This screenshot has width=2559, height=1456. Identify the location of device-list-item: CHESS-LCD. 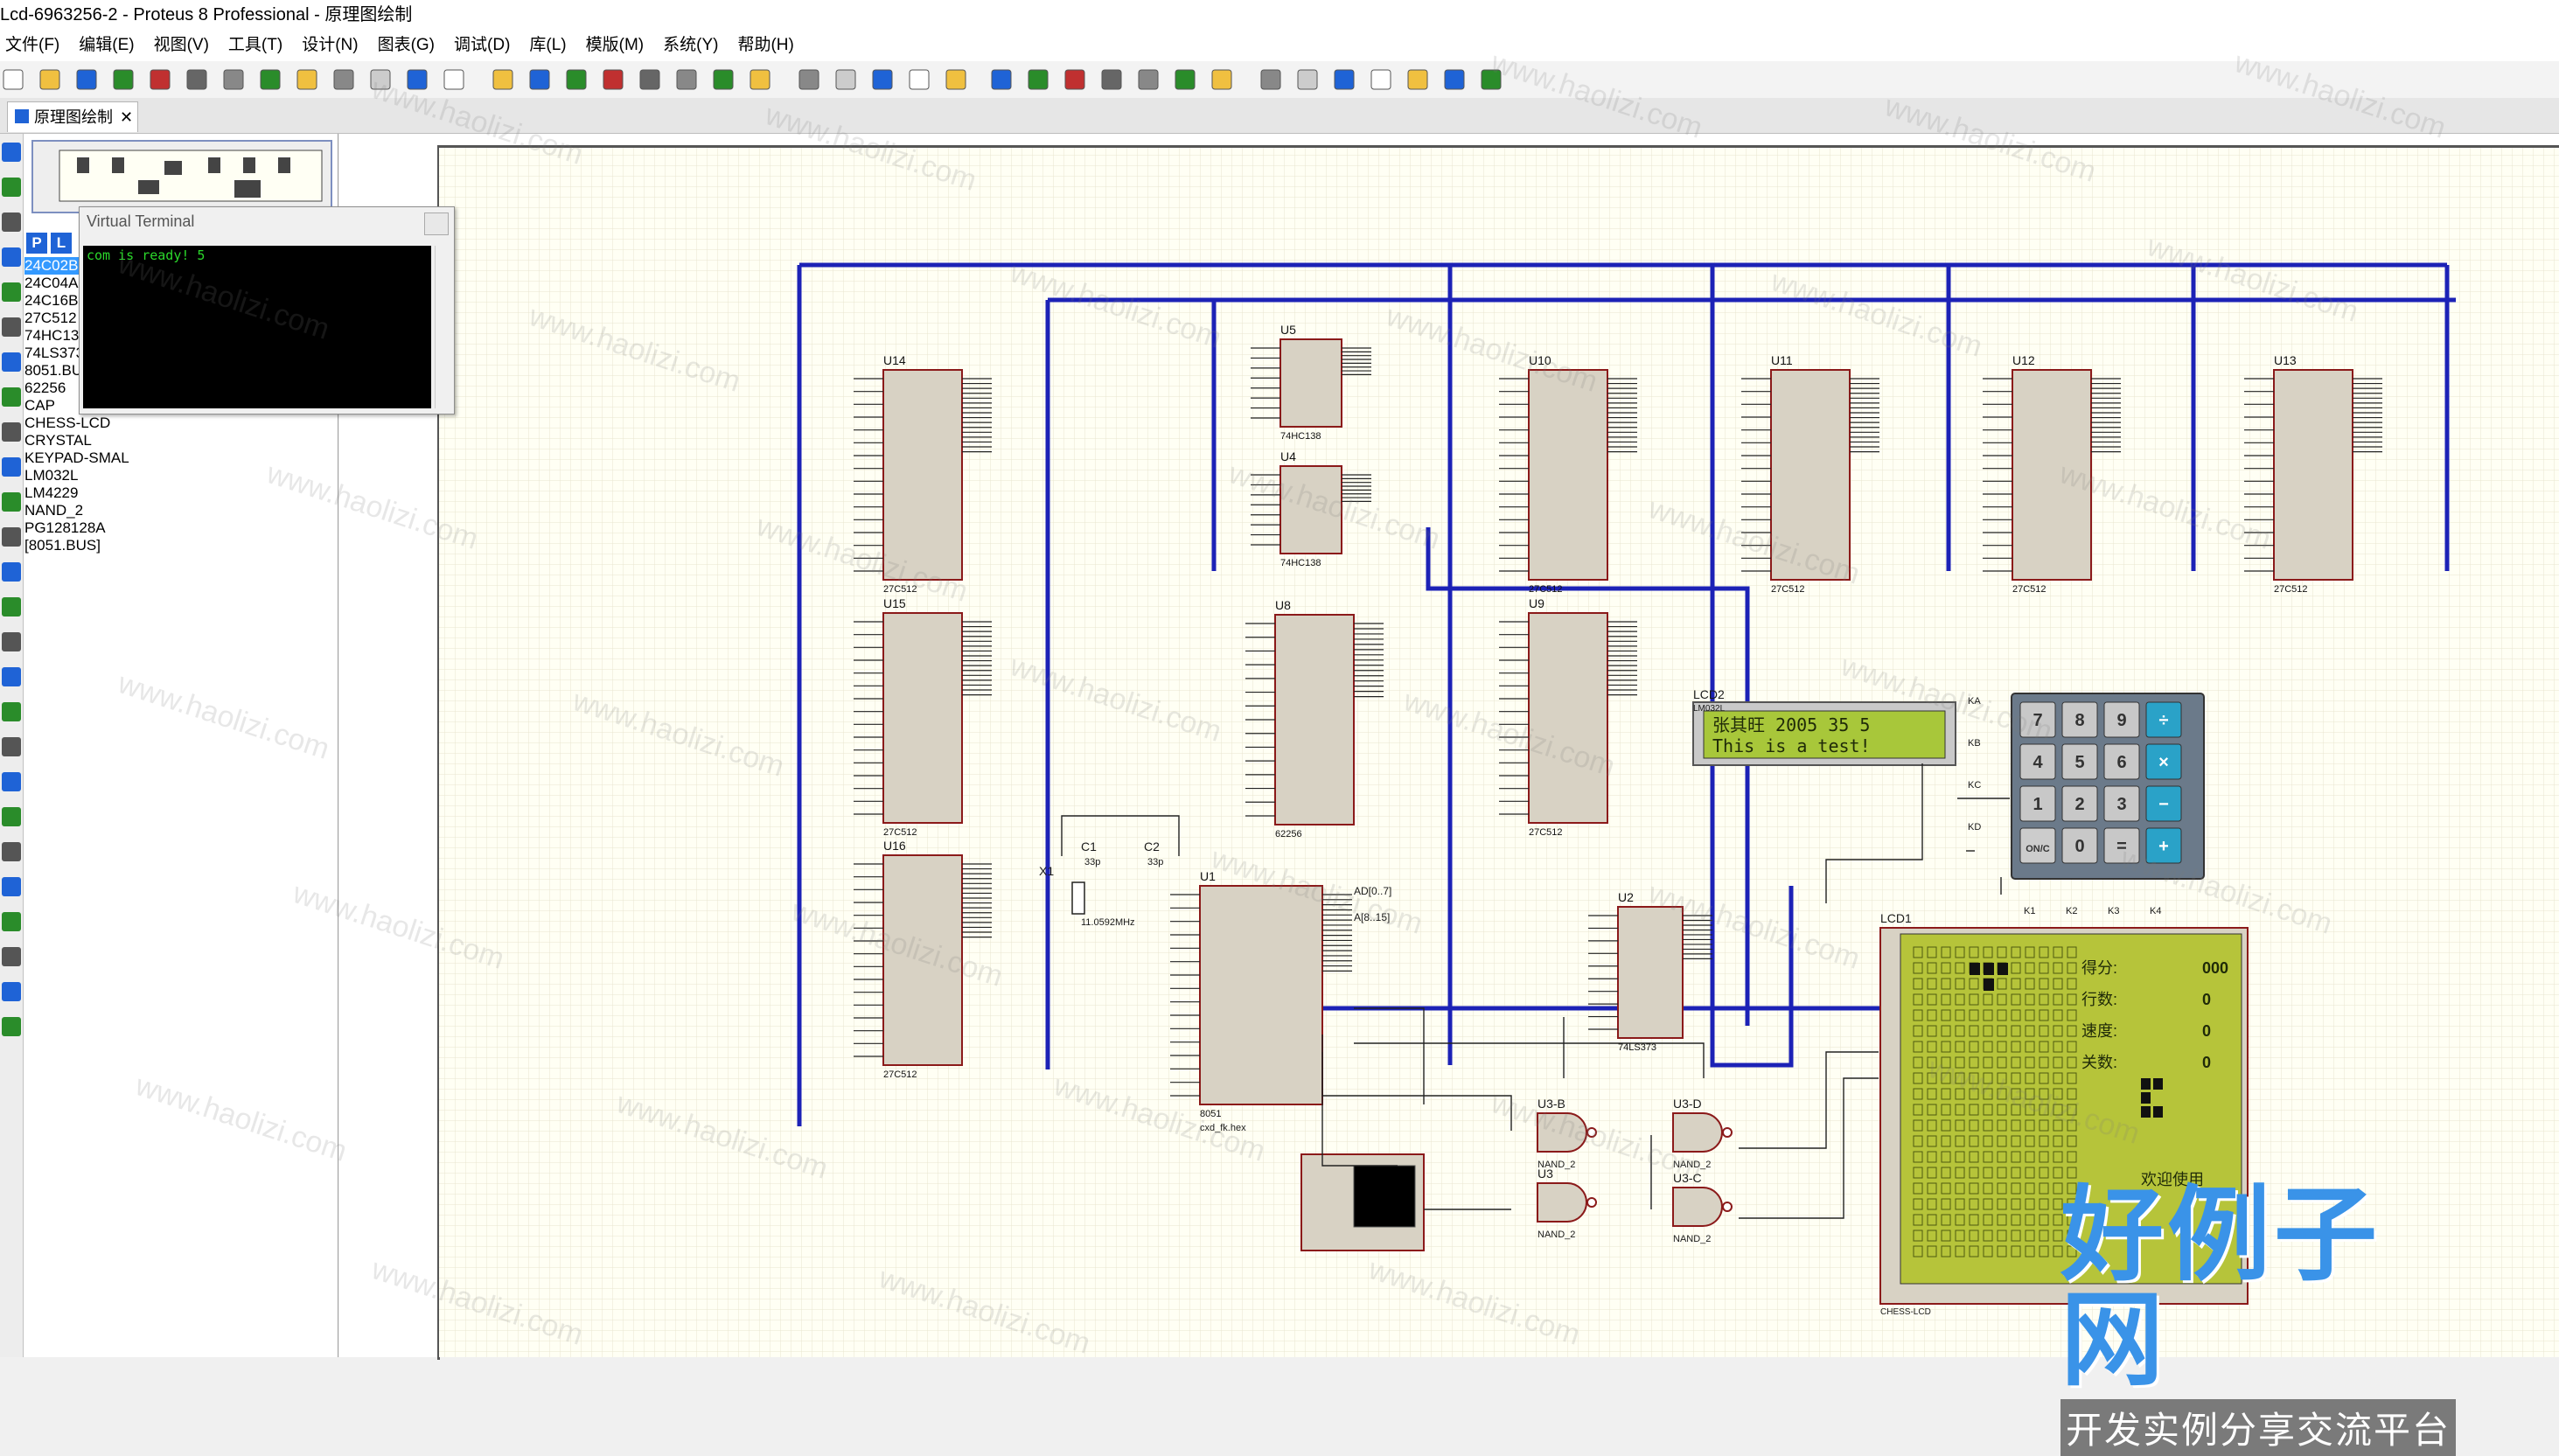
(76, 423).